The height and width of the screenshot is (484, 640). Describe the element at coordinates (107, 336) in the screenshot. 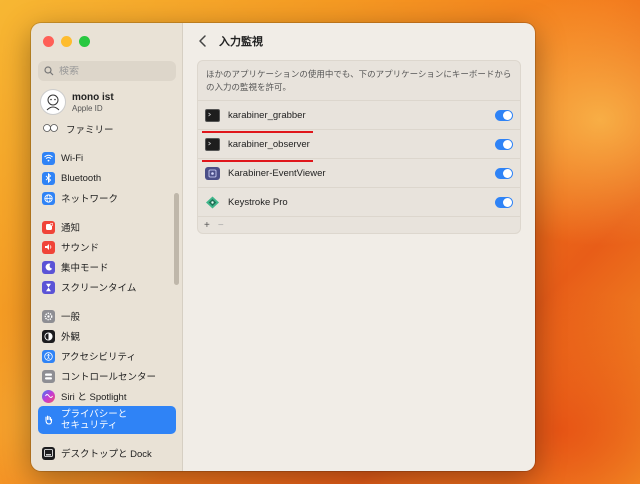

I see `sidebar-item-appearance: 外観` at that location.